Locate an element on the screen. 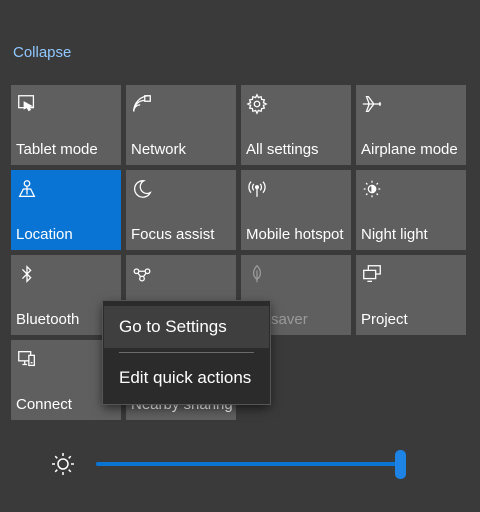 This screenshot has height=512, width=480. airplane-icon is located at coordinates (373, 105).